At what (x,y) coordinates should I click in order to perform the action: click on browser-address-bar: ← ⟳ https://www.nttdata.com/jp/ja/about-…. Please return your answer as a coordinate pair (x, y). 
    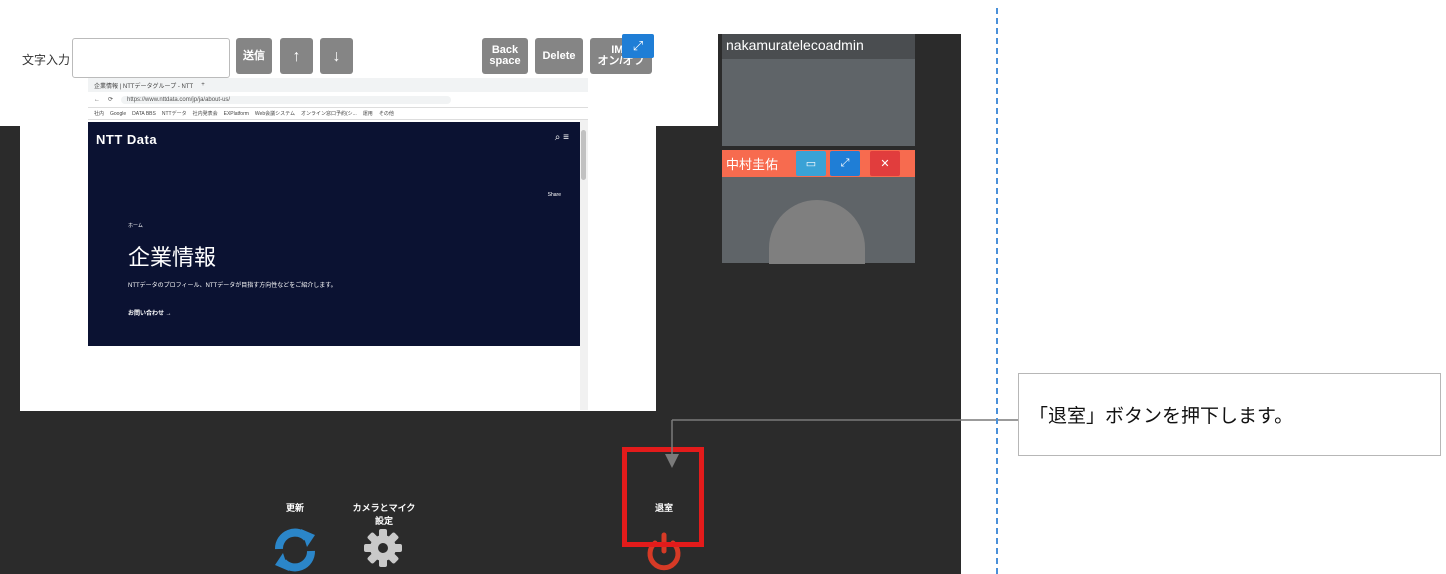
    Looking at the image, I should click on (338, 100).